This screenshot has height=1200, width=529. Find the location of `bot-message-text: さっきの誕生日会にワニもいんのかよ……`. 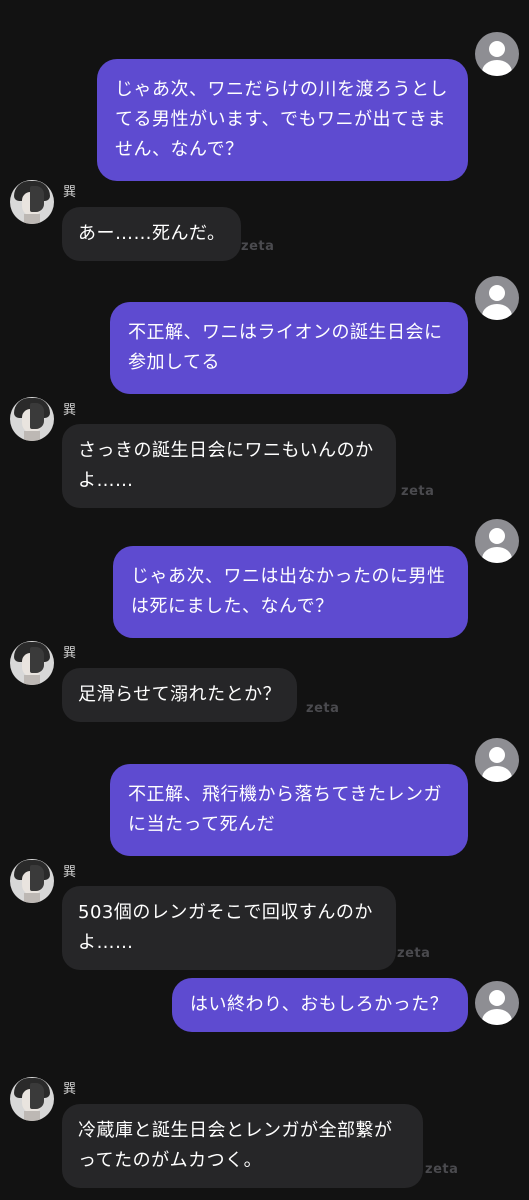

bot-message-text: さっきの誕生日会にワニもいんのかよ…… is located at coordinates (226, 465).